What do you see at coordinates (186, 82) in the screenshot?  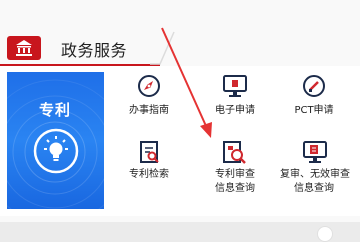 I see `red-arrow-annotation` at bounding box center [186, 82].